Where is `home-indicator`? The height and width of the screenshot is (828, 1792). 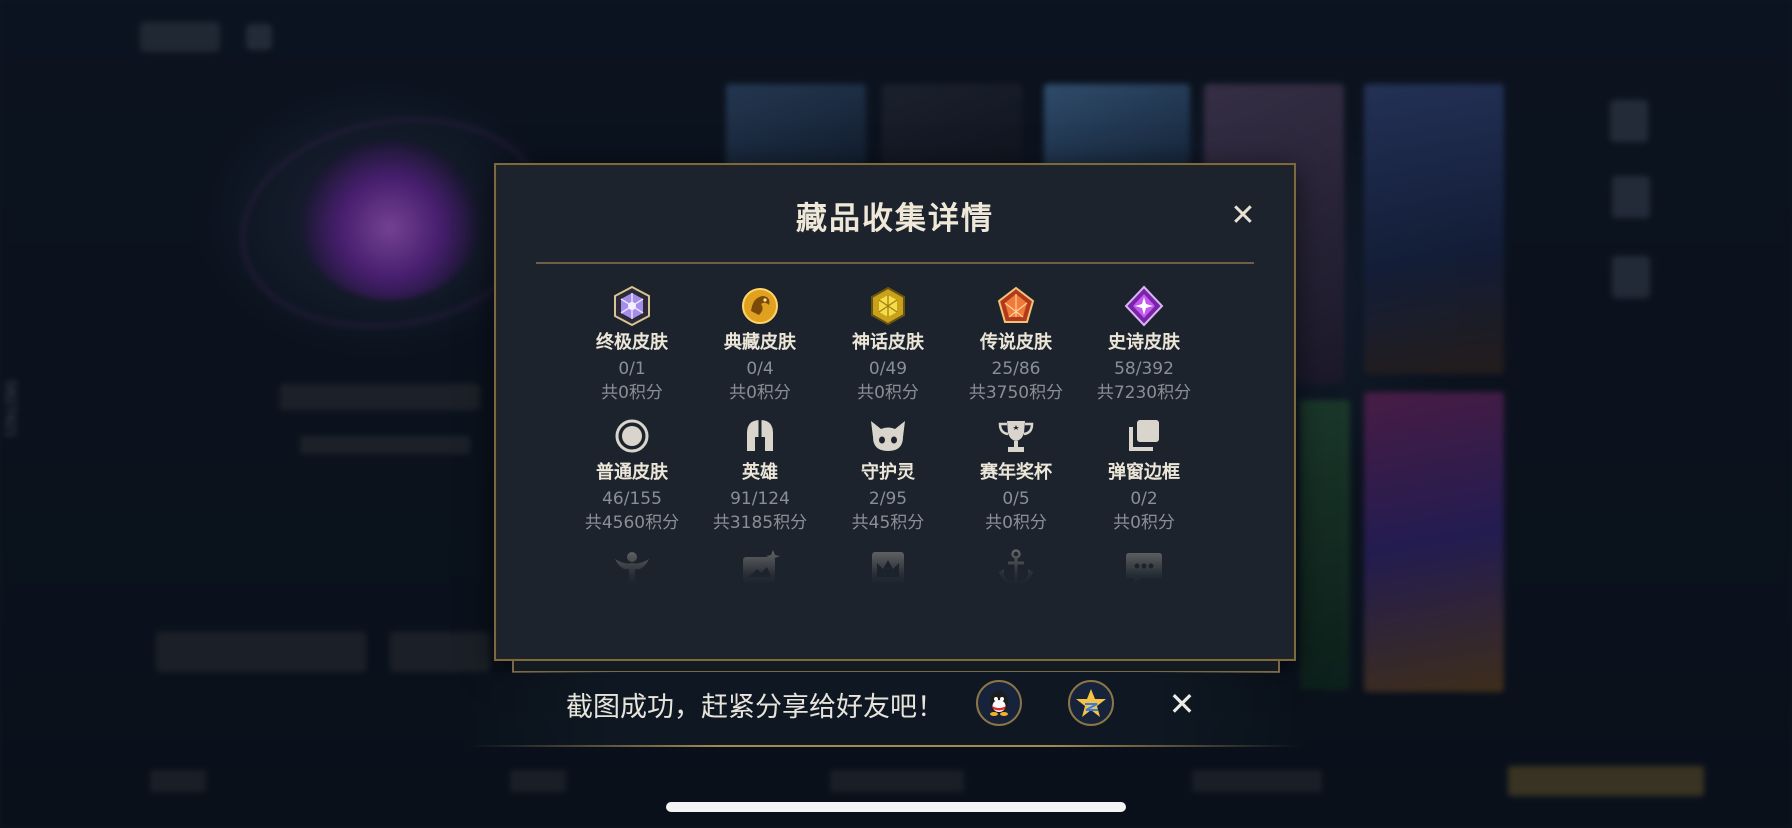
home-indicator is located at coordinates (896, 807).